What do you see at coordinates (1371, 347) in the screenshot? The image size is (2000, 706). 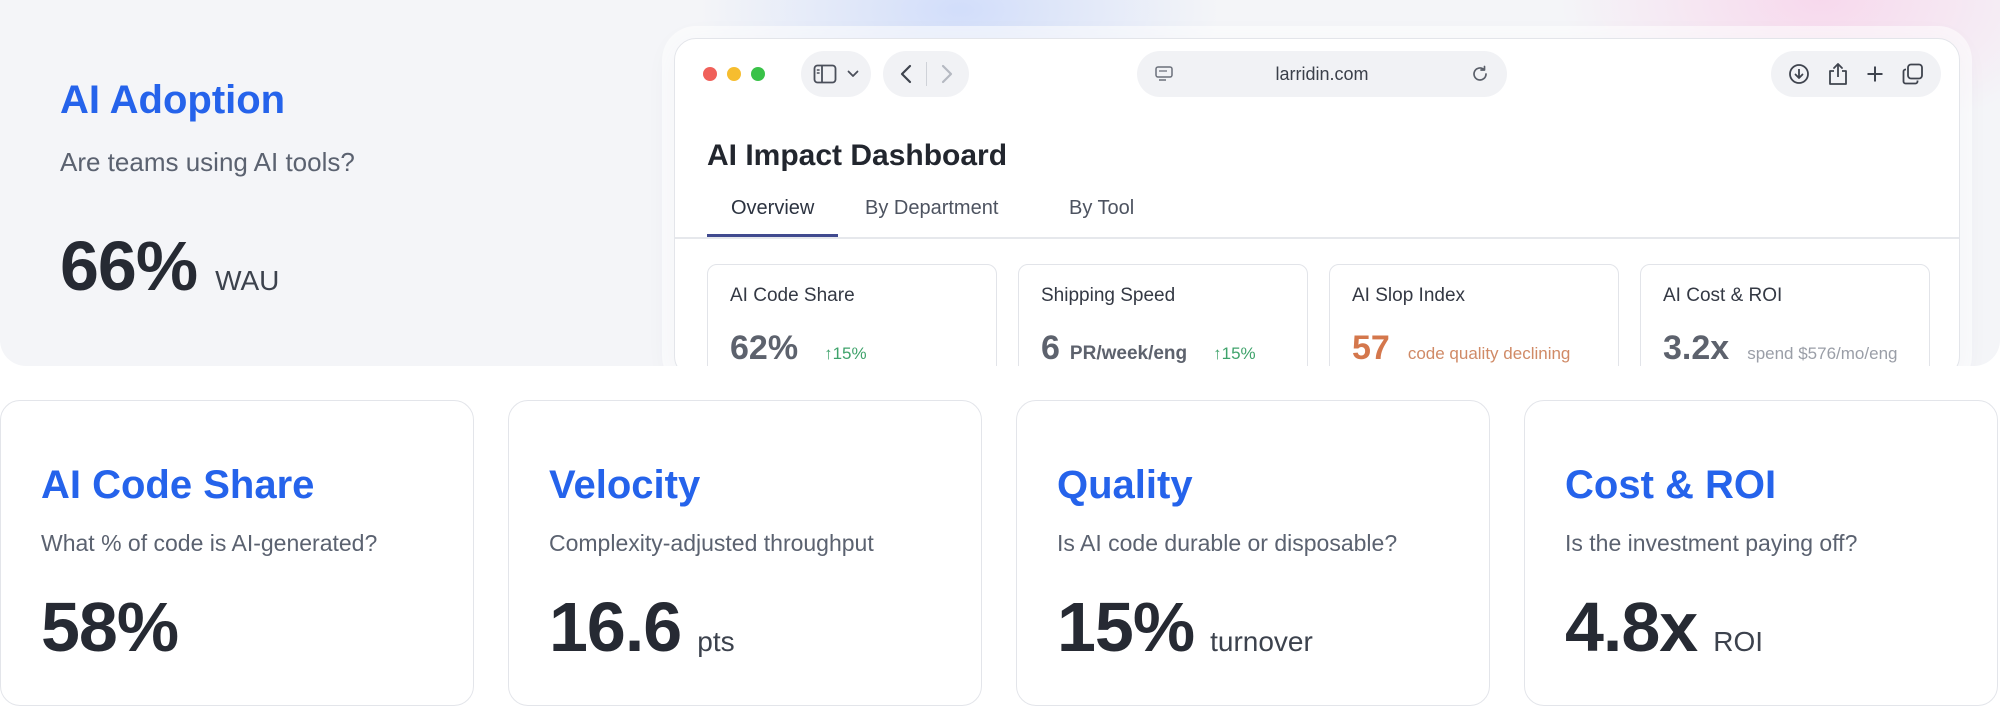 I see `card-value: 57` at bounding box center [1371, 347].